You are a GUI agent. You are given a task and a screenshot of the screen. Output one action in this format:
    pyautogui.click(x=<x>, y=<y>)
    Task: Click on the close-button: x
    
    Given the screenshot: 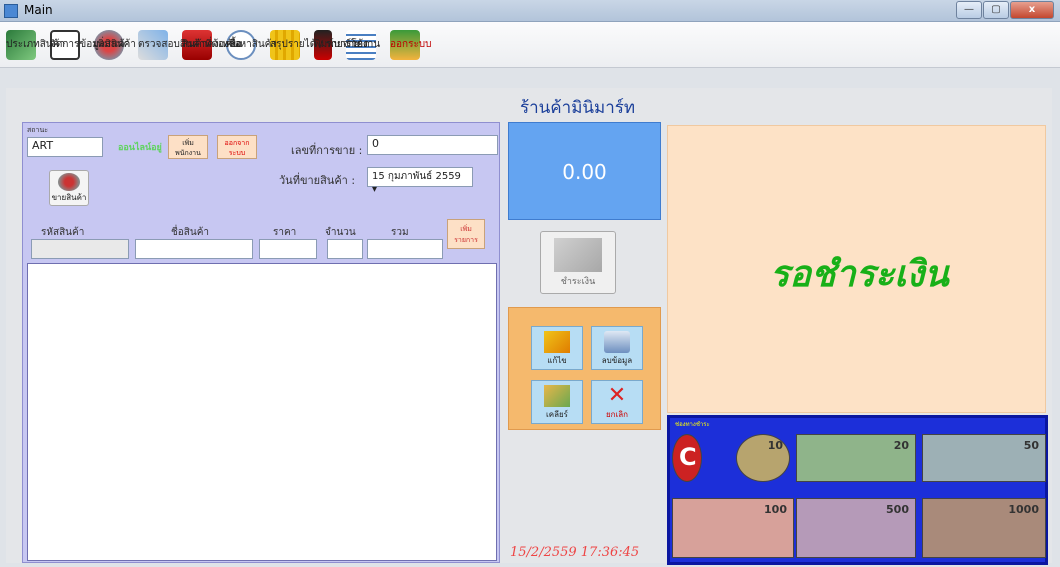 What is the action you would take?
    pyautogui.click(x=1032, y=10)
    